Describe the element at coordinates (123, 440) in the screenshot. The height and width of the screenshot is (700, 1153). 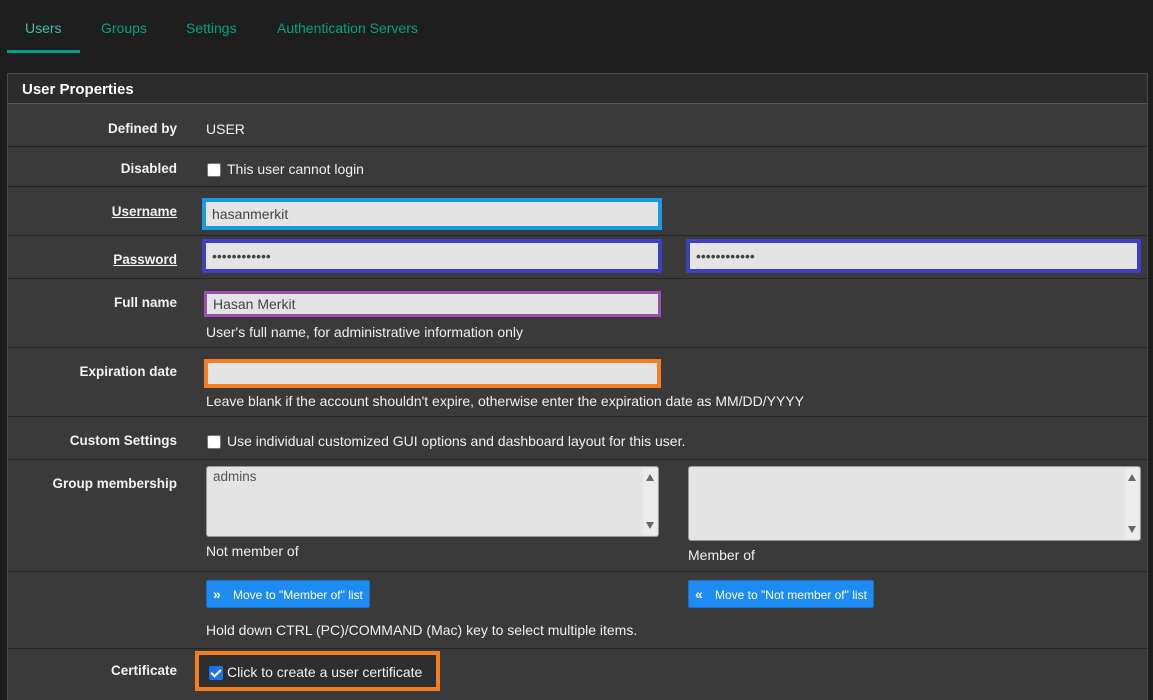
I see `custom-settings-label: Custom Settings` at that location.